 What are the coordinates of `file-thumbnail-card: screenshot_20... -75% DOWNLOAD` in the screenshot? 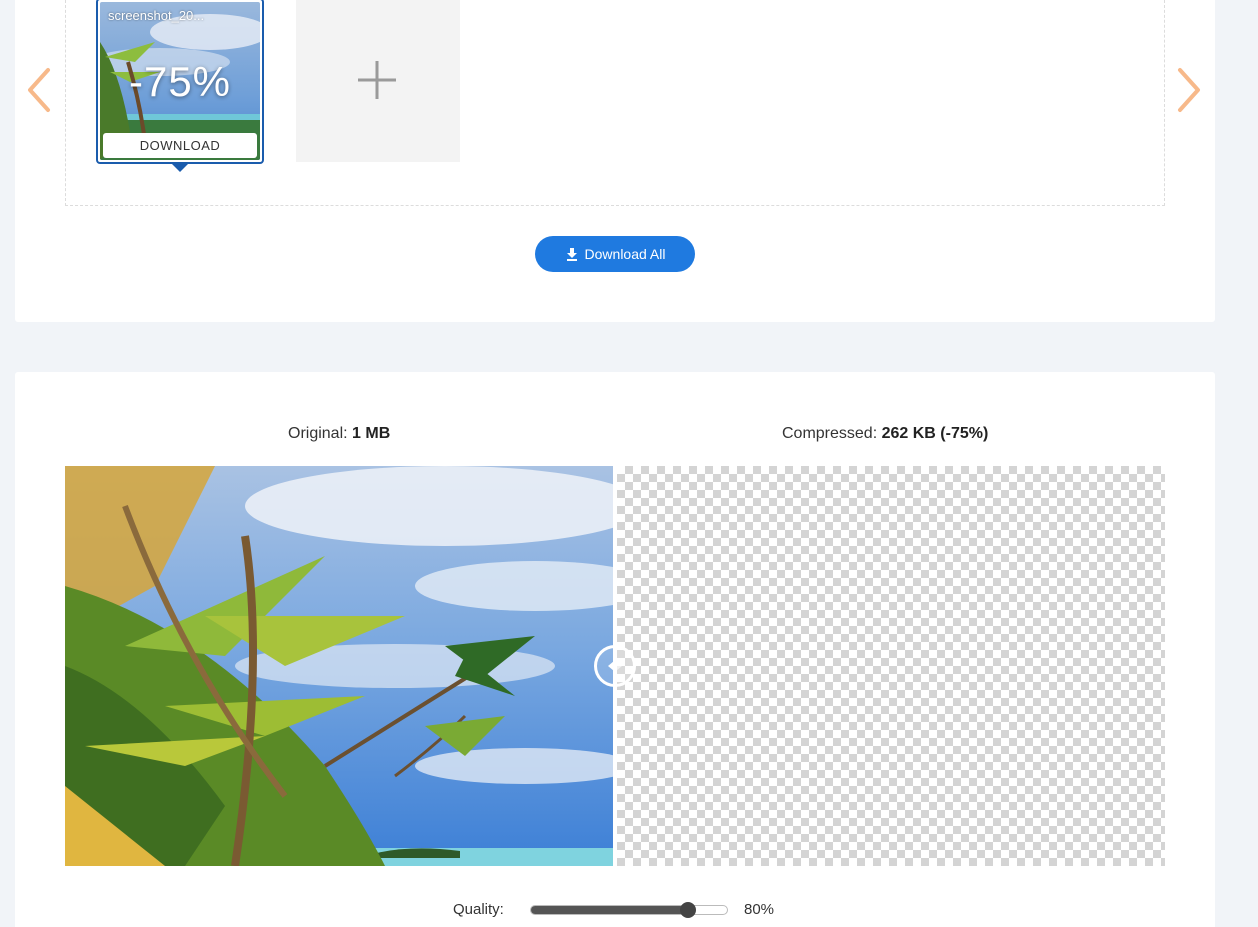 It's located at (180, 82).